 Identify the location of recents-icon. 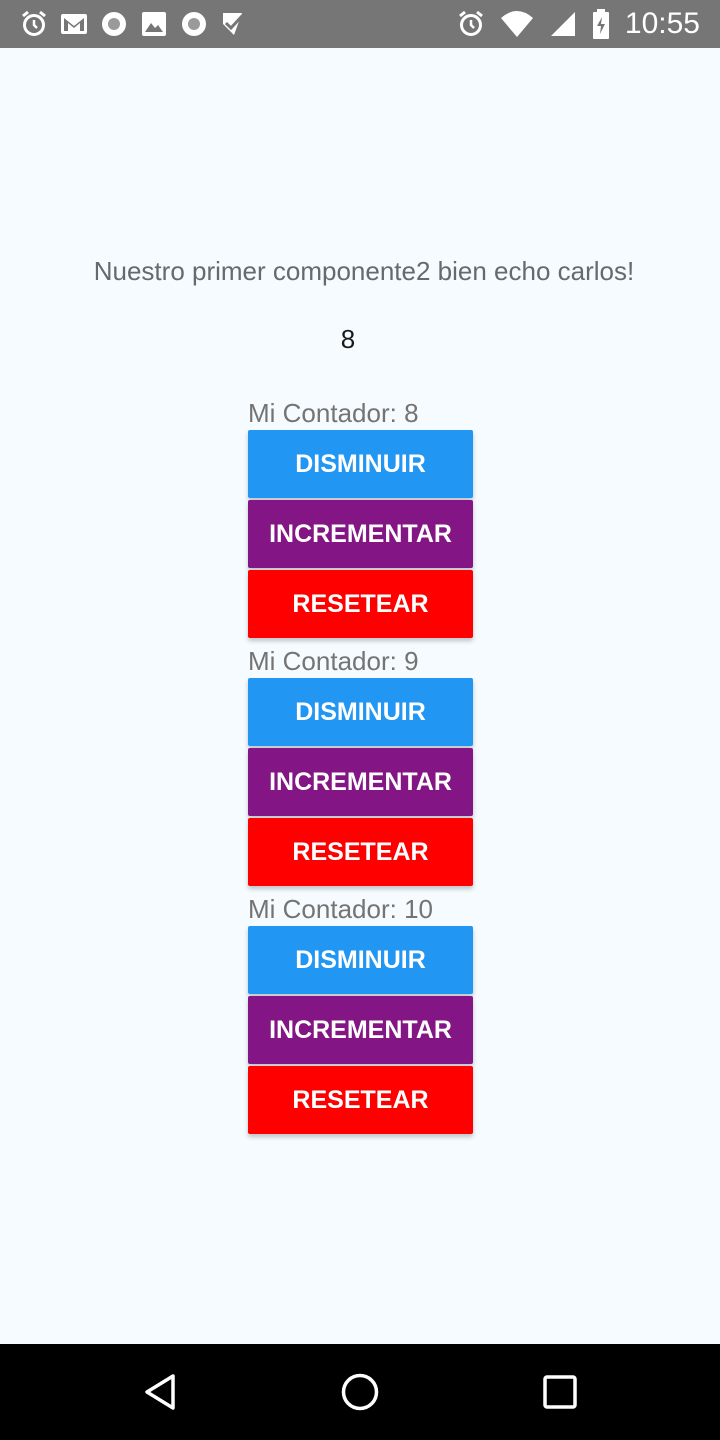
(560, 1392).